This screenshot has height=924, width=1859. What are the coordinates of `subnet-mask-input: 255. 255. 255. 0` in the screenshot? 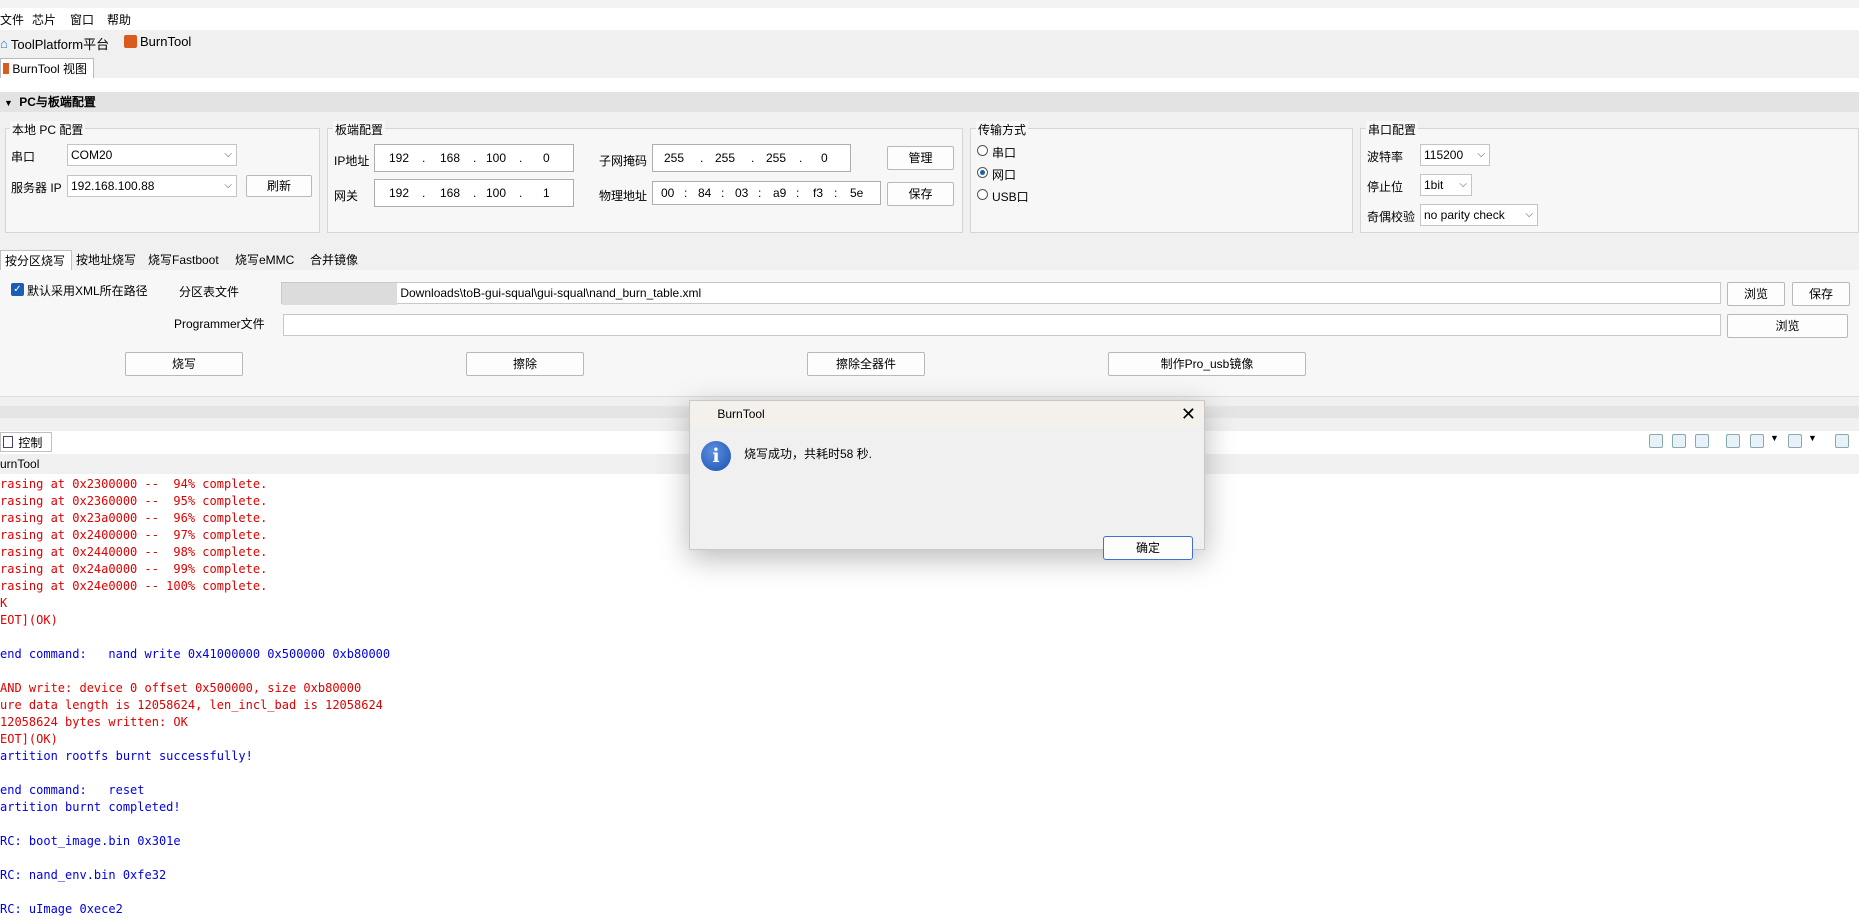 It's located at (751, 158).